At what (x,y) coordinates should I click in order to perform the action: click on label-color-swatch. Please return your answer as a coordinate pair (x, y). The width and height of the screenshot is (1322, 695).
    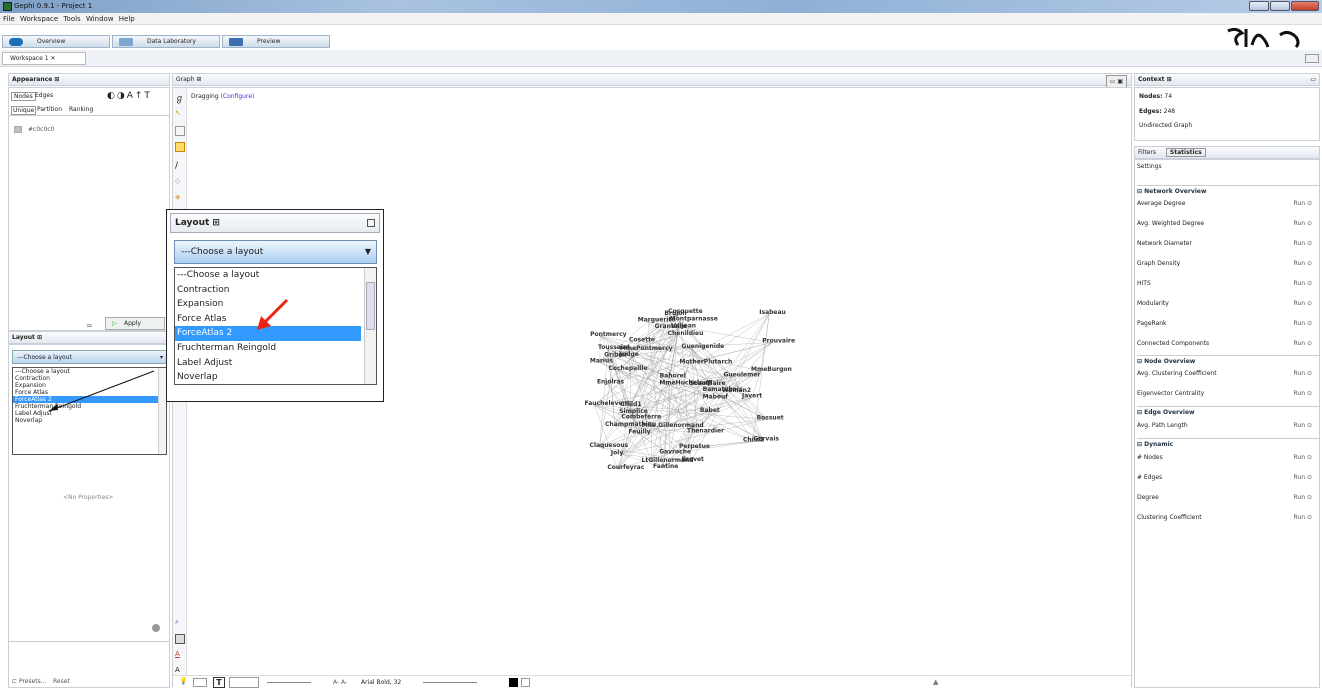
    Looking at the image, I should click on (513, 682).